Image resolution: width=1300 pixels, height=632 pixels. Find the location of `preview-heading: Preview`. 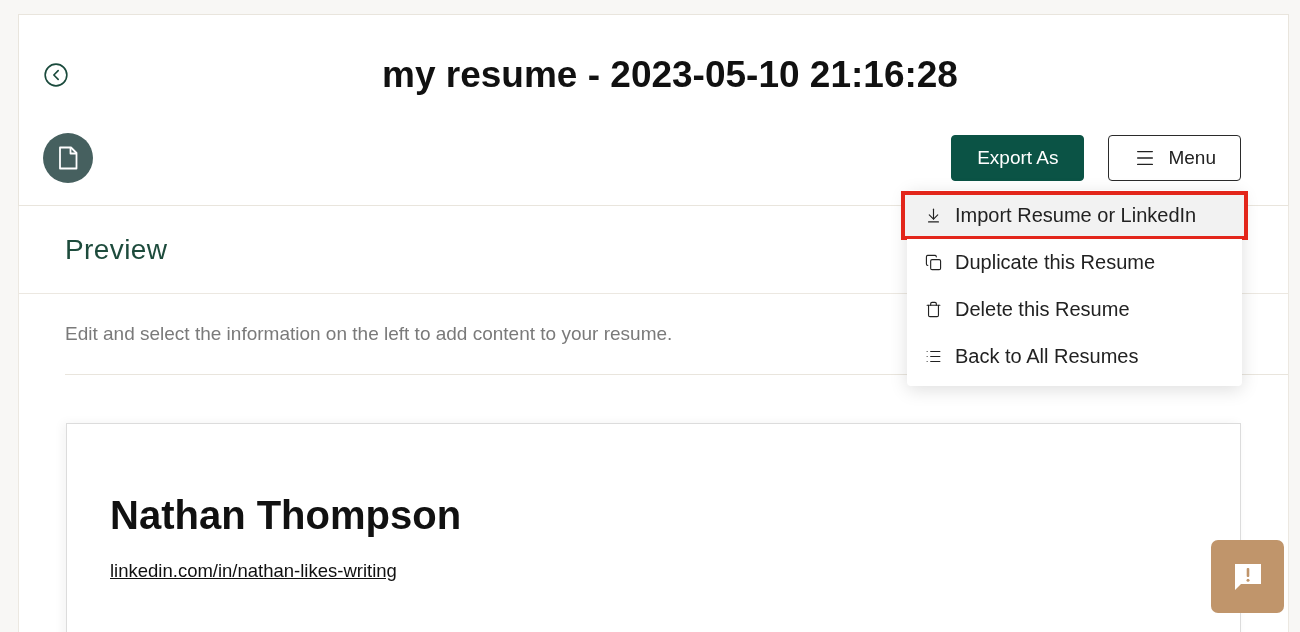

preview-heading: Preview is located at coordinates (116, 249).